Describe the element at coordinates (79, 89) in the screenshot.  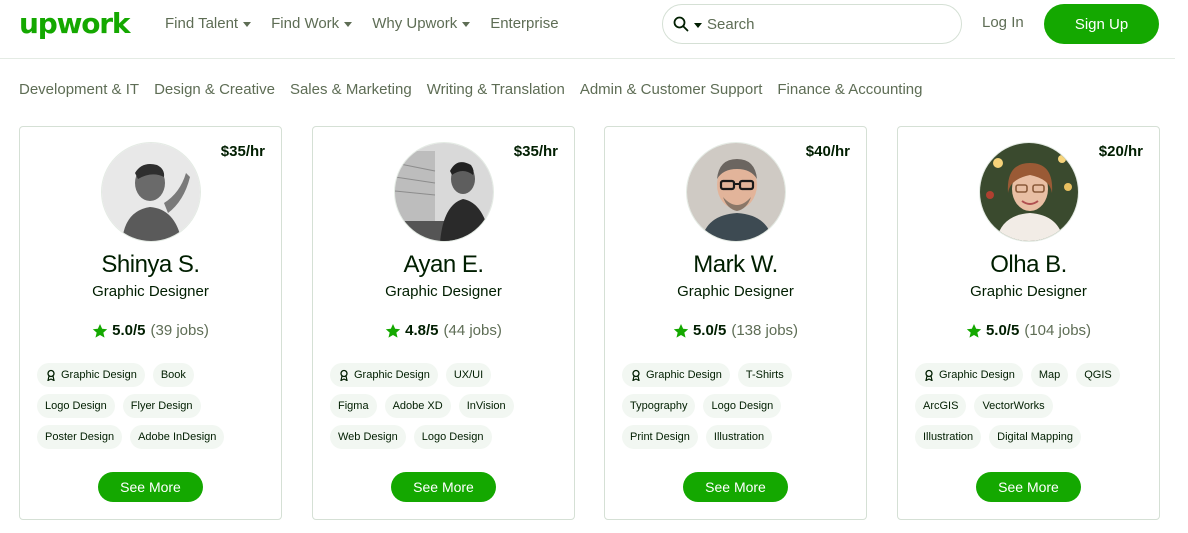
I see `category-development-it: Development & IT` at that location.